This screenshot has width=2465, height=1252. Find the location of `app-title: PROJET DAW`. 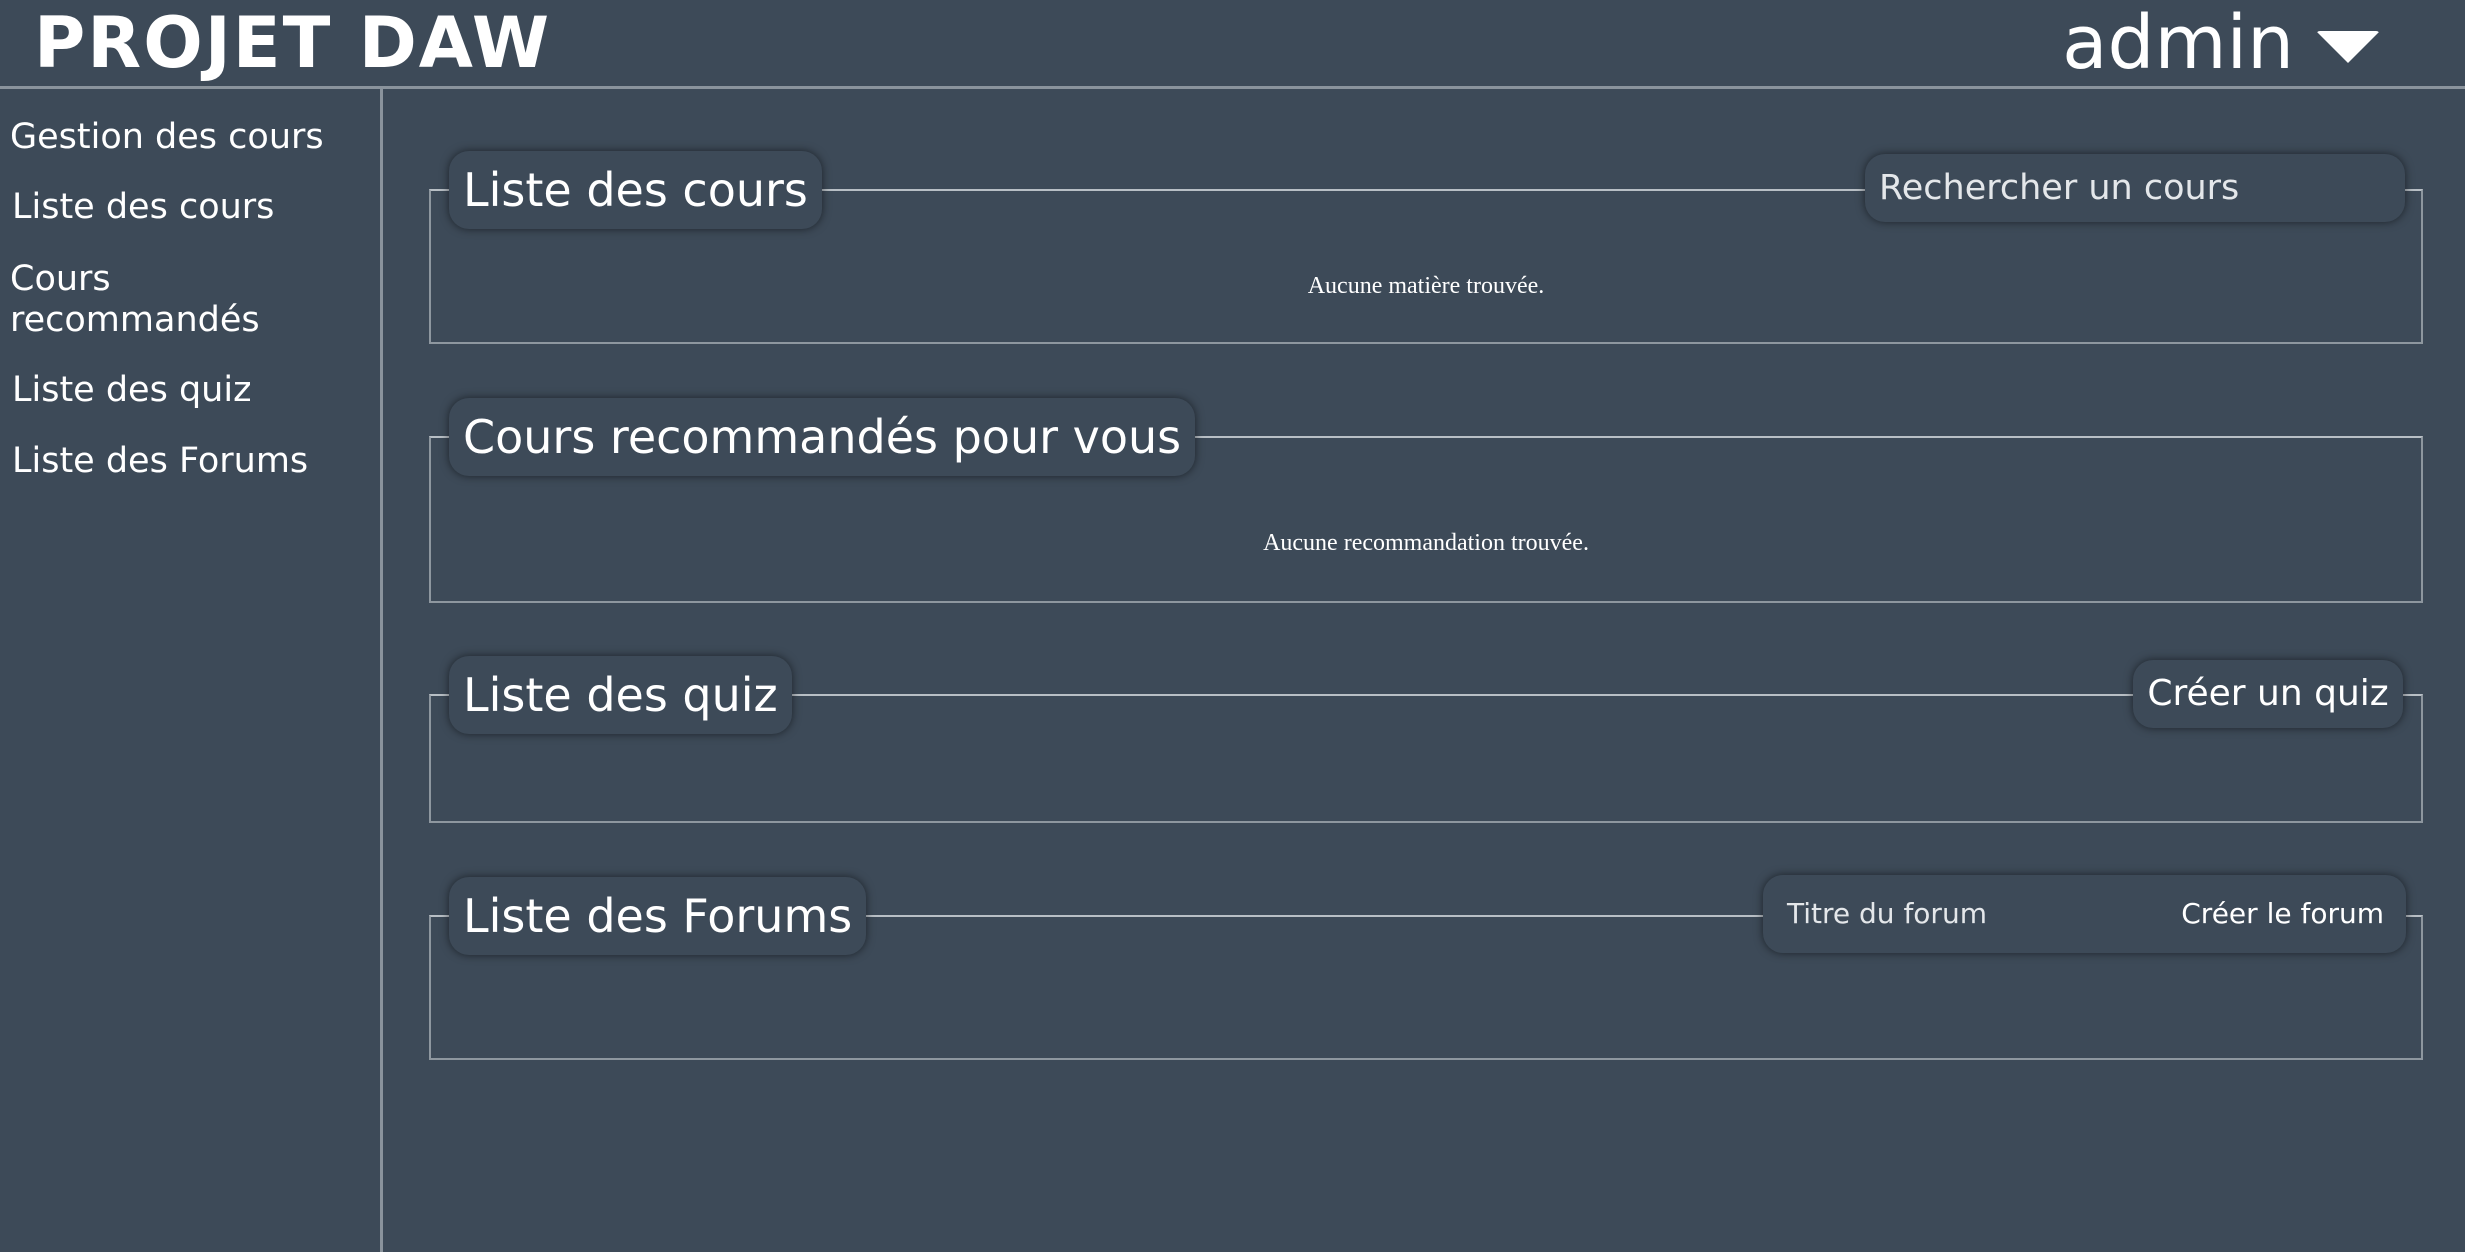

app-title: PROJET DAW is located at coordinates (293, 43).